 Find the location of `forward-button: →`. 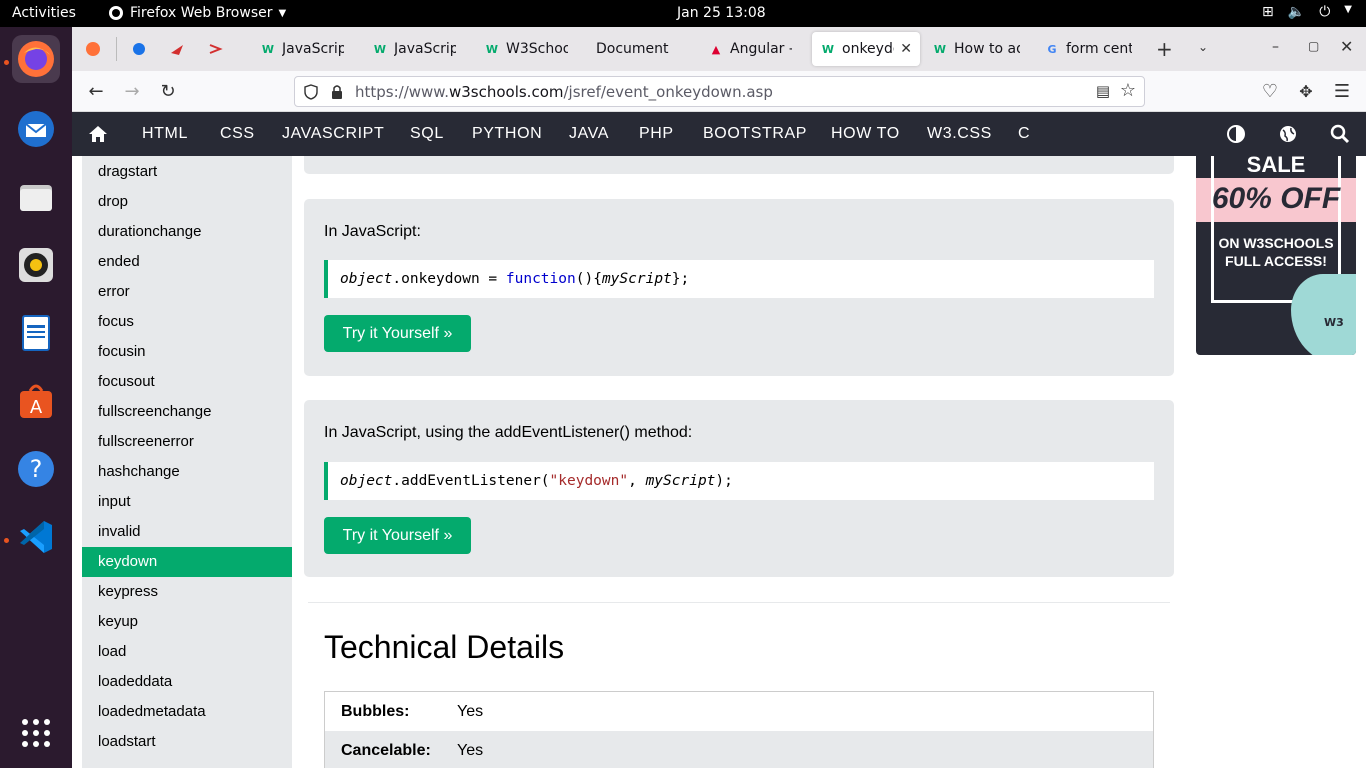

forward-button: → is located at coordinates (132, 91).